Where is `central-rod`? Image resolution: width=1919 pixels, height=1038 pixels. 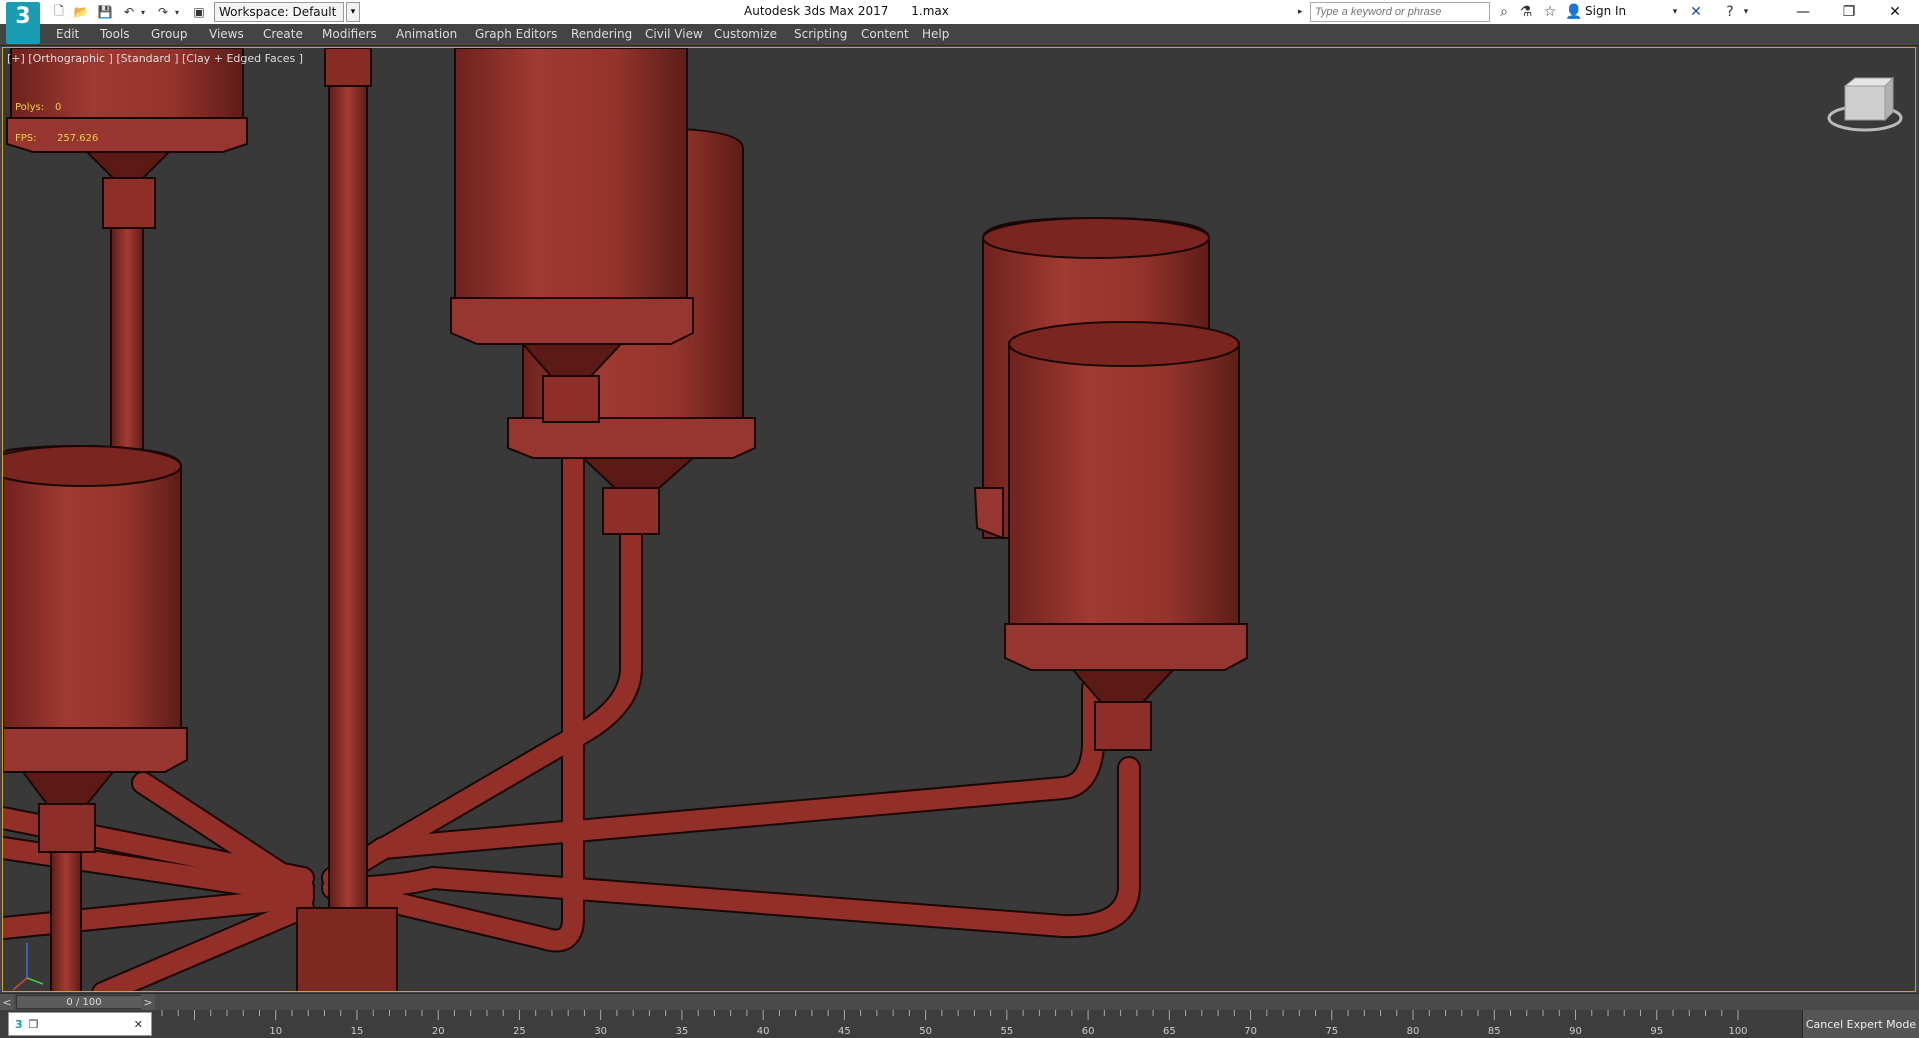
central-rod is located at coordinates (348, 519).